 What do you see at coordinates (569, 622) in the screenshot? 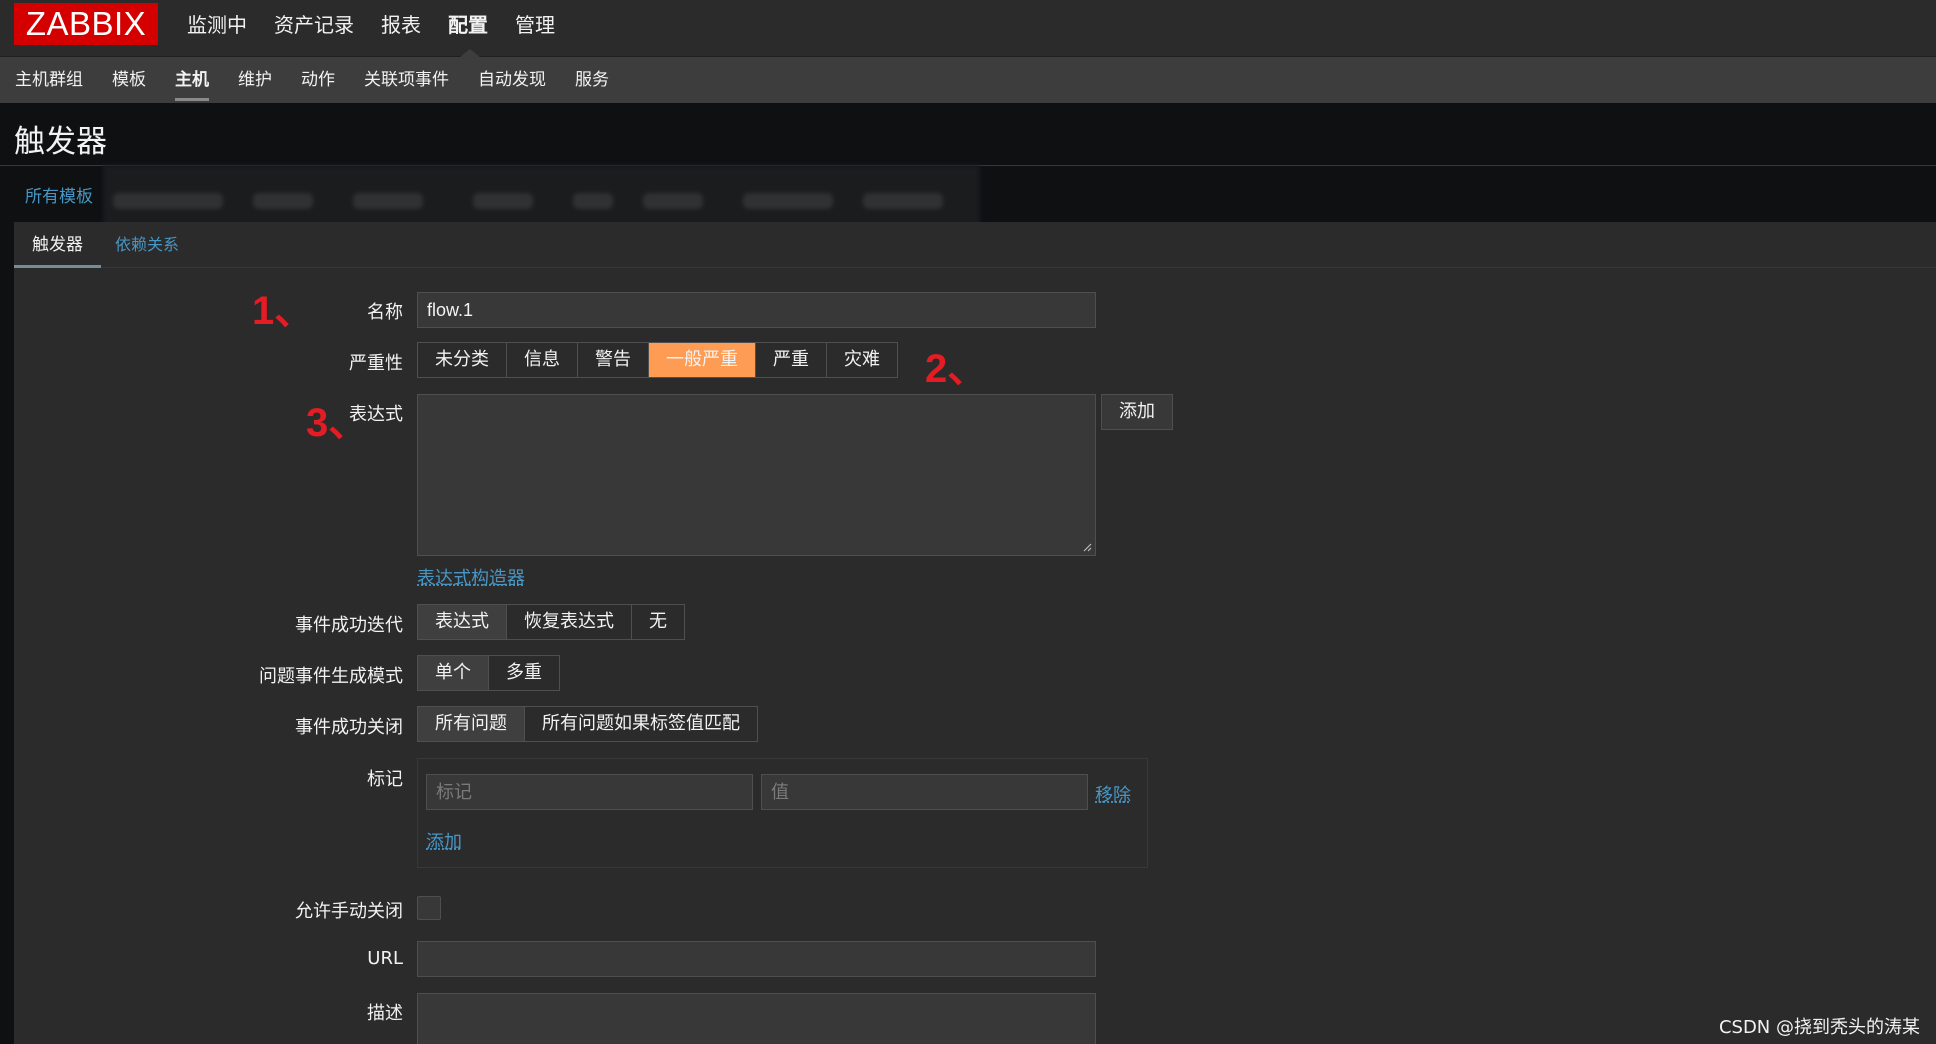
I see `ok-event-recovery-expression: 恢复表达式` at bounding box center [569, 622].